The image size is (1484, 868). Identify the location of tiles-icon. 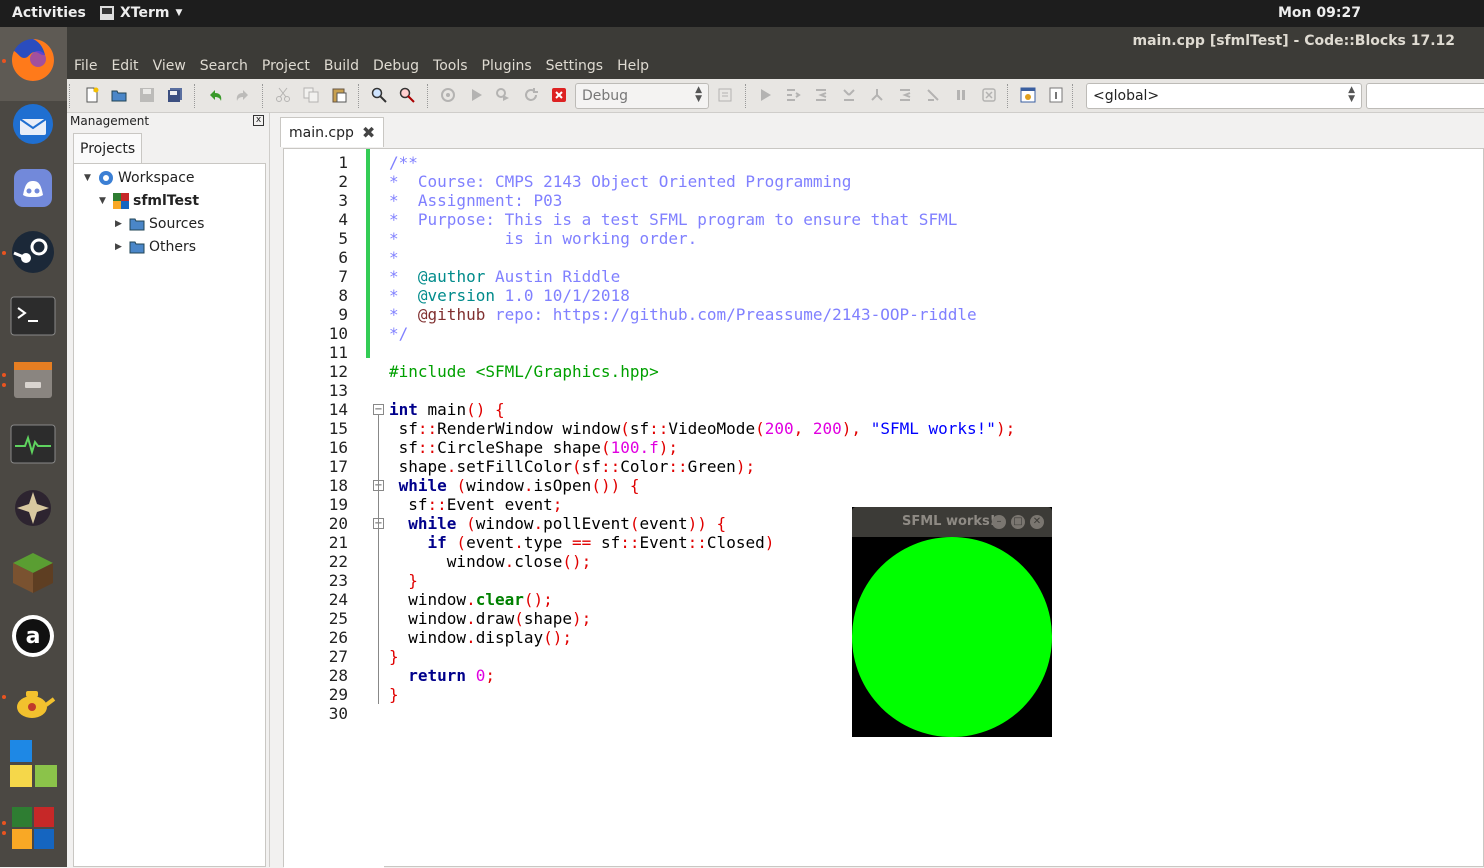
(33, 764).